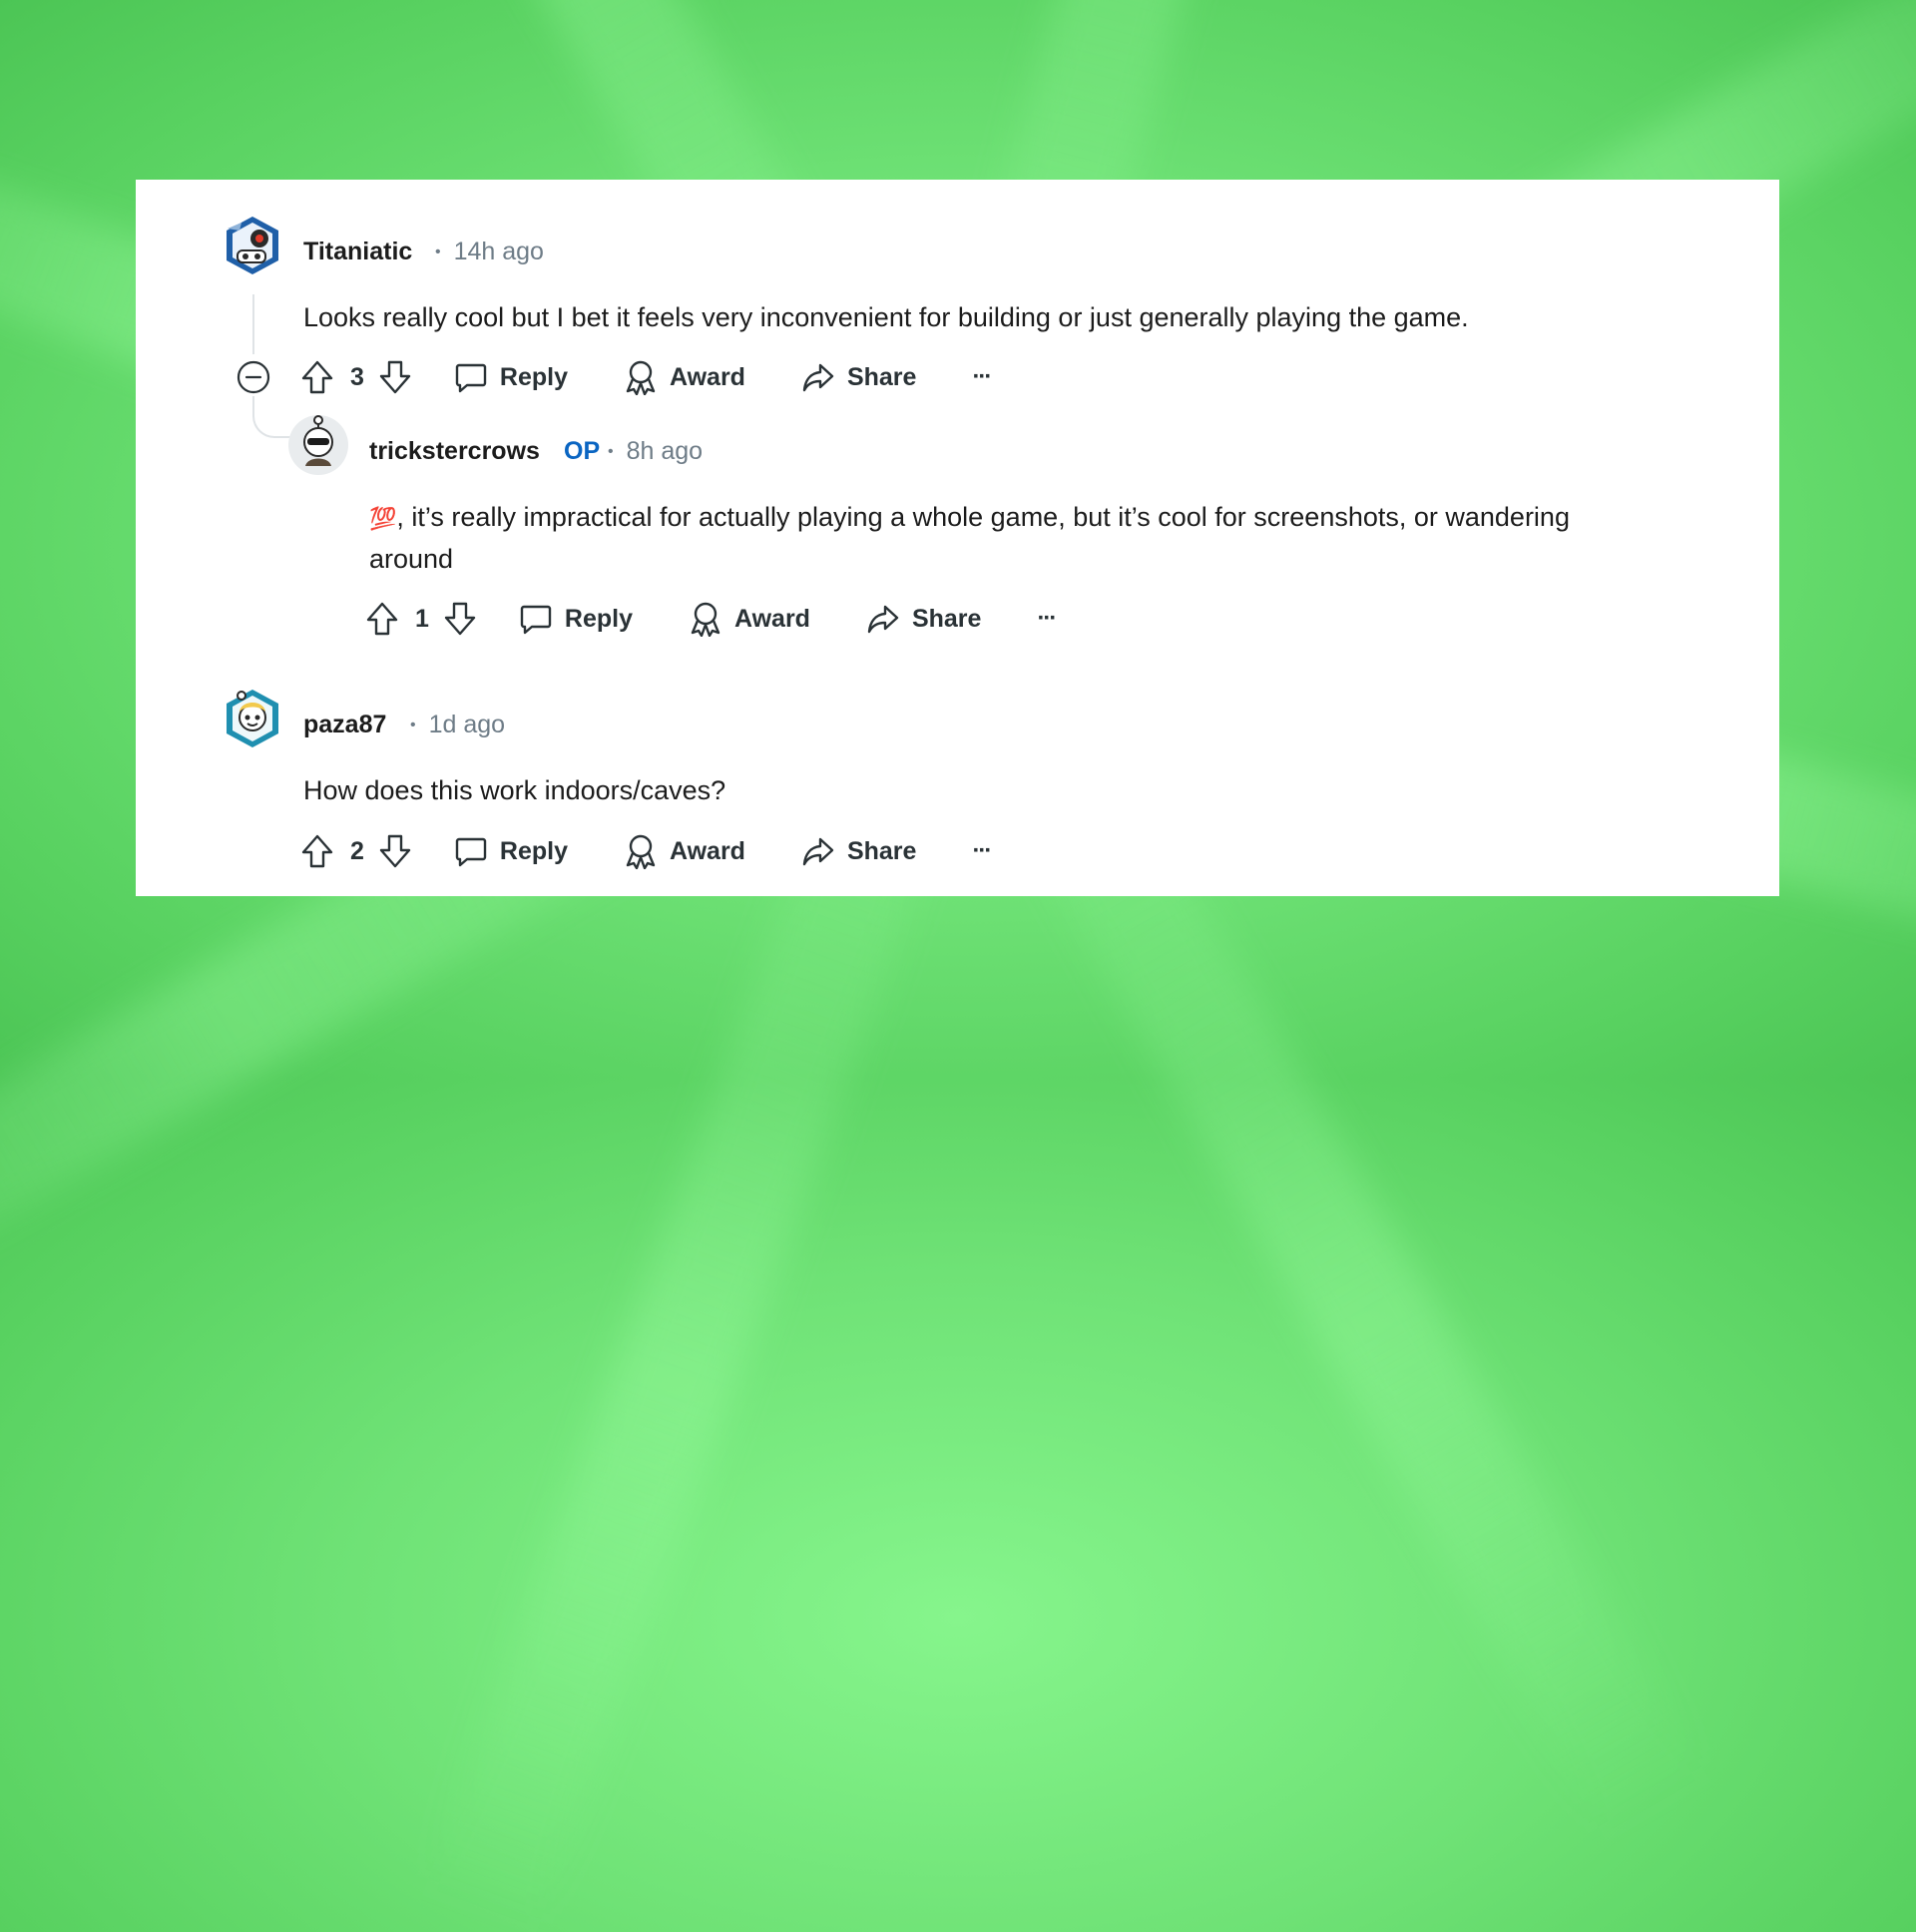  Describe the element at coordinates (467, 724) in the screenshot. I see `comment-time: 1d ago` at that location.